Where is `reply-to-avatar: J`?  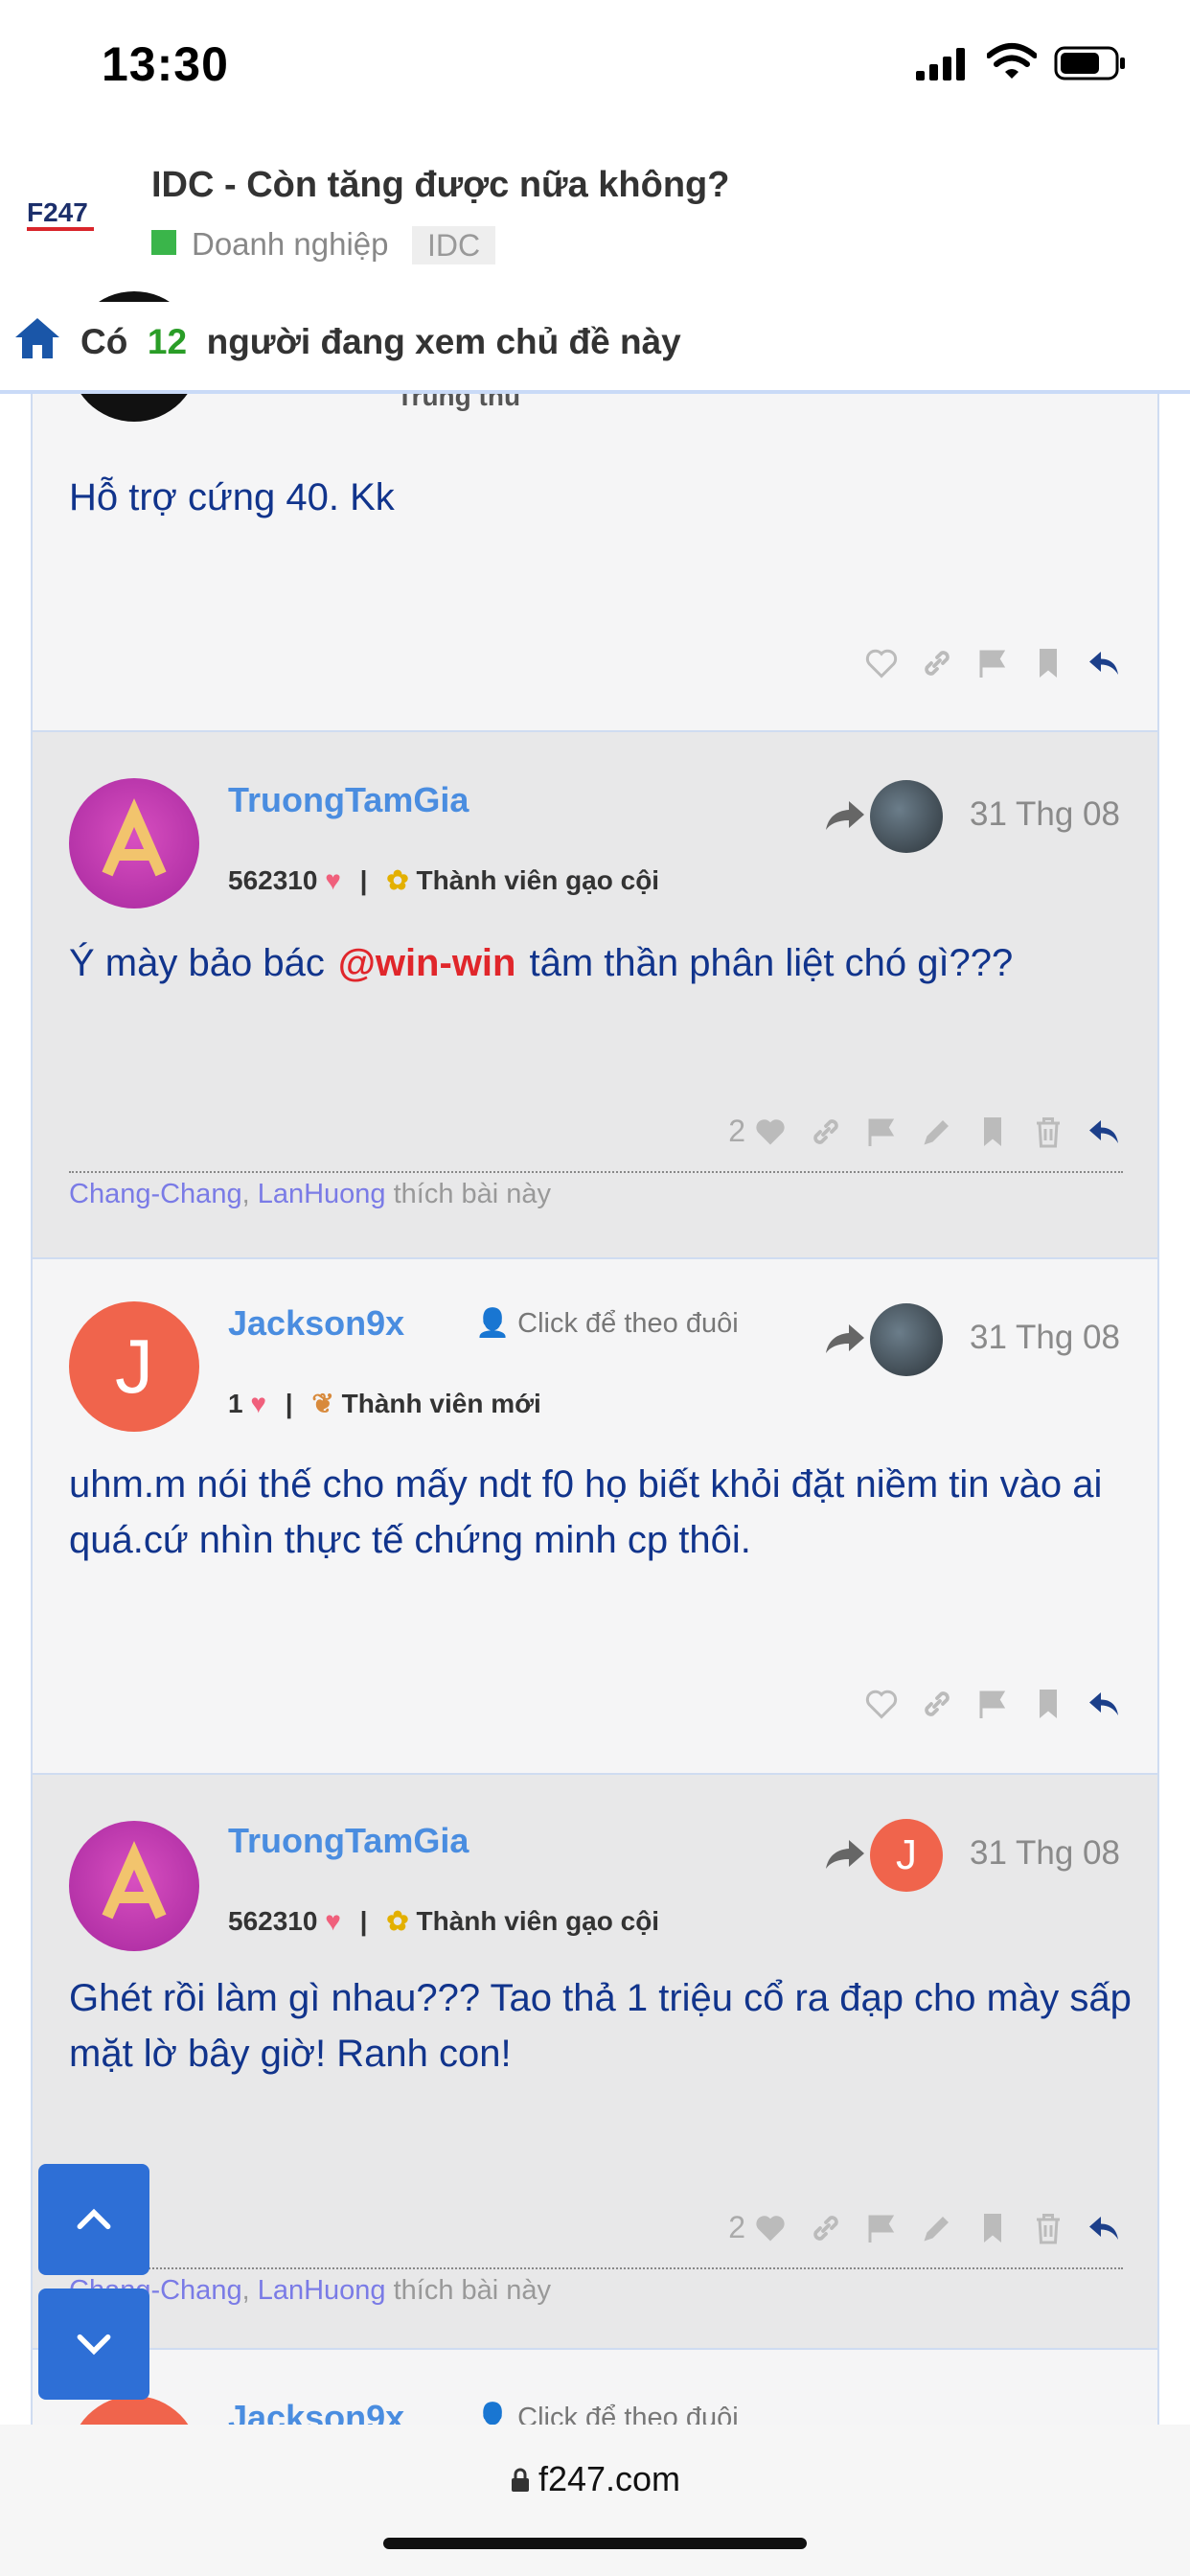 reply-to-avatar: J is located at coordinates (906, 1855).